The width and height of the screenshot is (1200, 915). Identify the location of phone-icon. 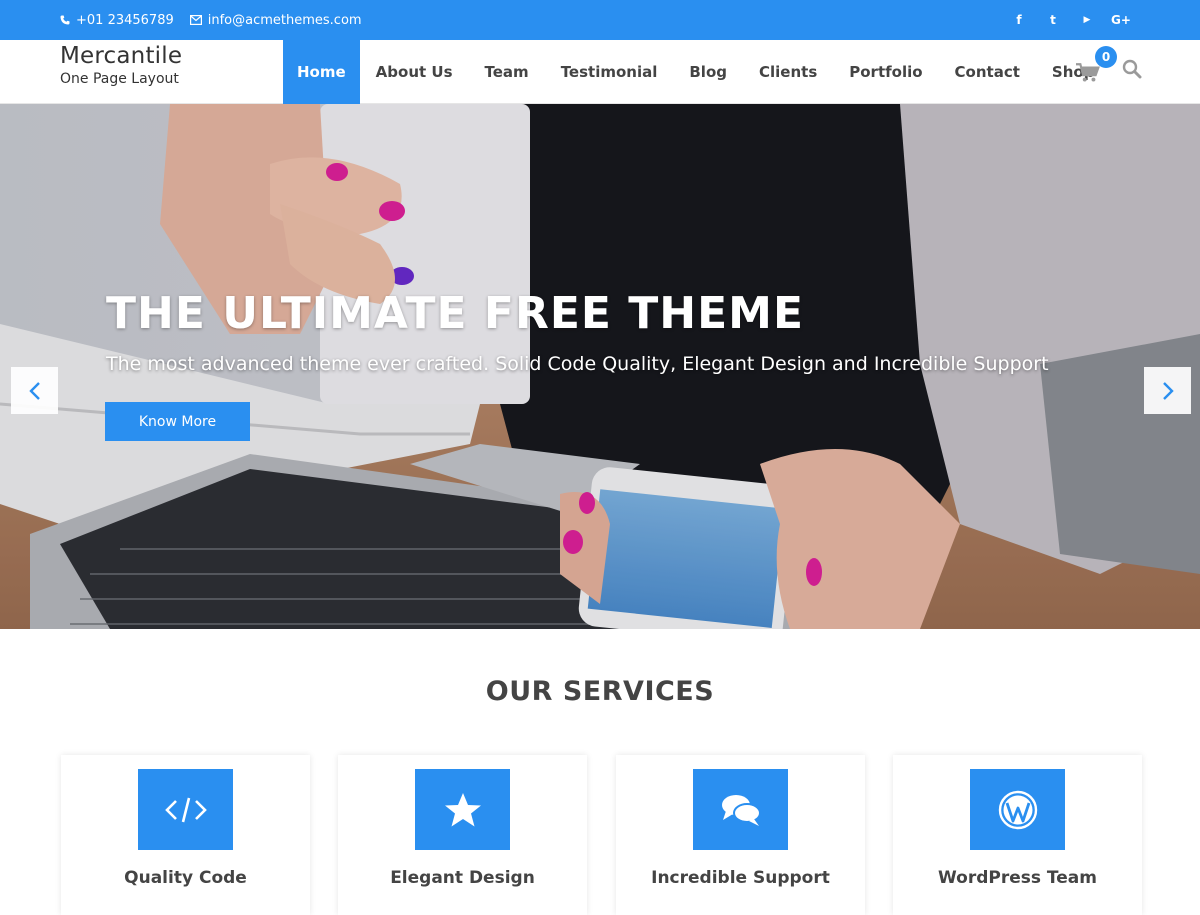
(65, 20).